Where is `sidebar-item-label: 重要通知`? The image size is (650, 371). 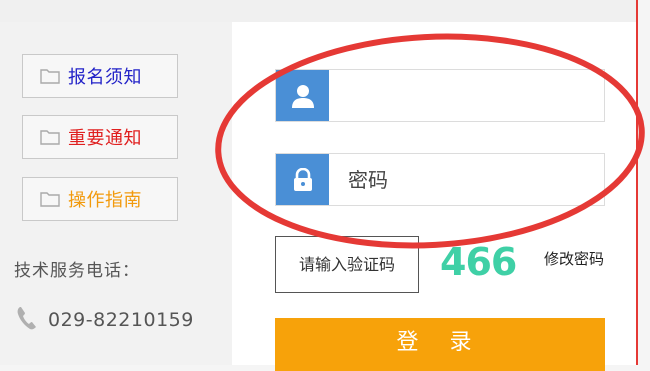
sidebar-item-label: 重要通知 is located at coordinates (105, 138).